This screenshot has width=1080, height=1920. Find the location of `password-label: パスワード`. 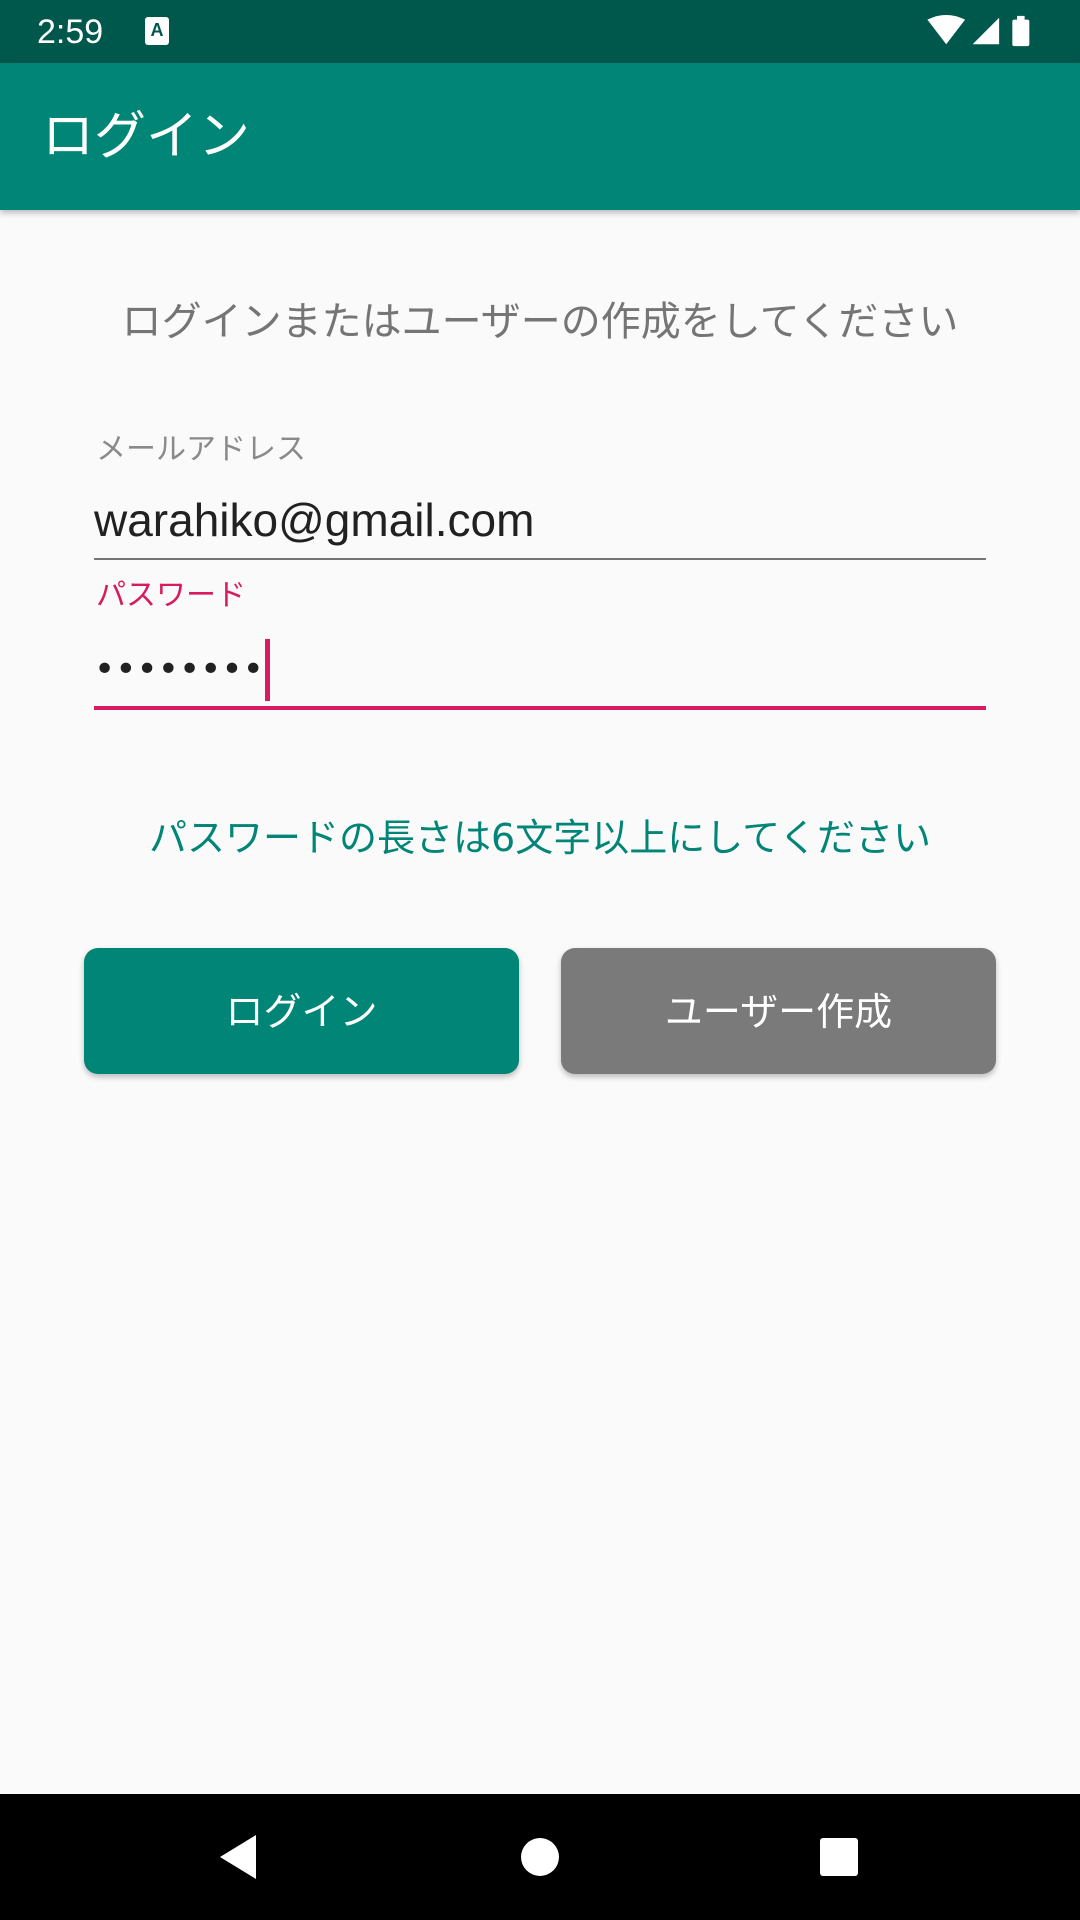

password-label: パスワード is located at coordinates (171, 595).